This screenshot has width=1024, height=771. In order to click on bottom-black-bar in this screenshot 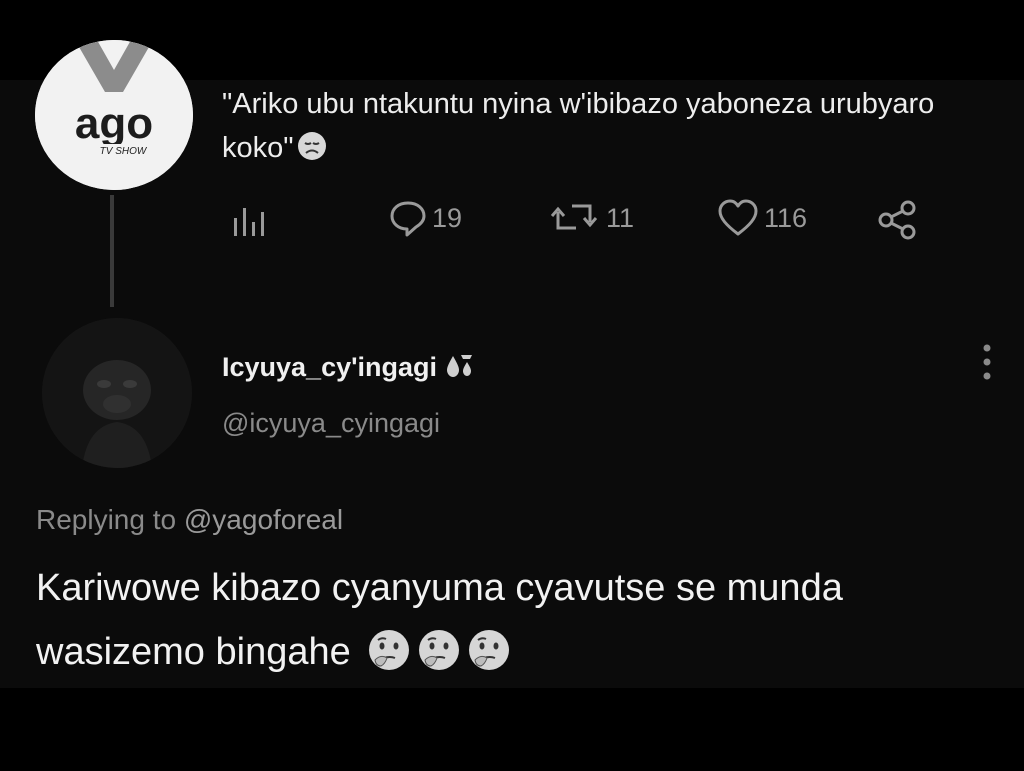, I will do `click(512, 729)`.